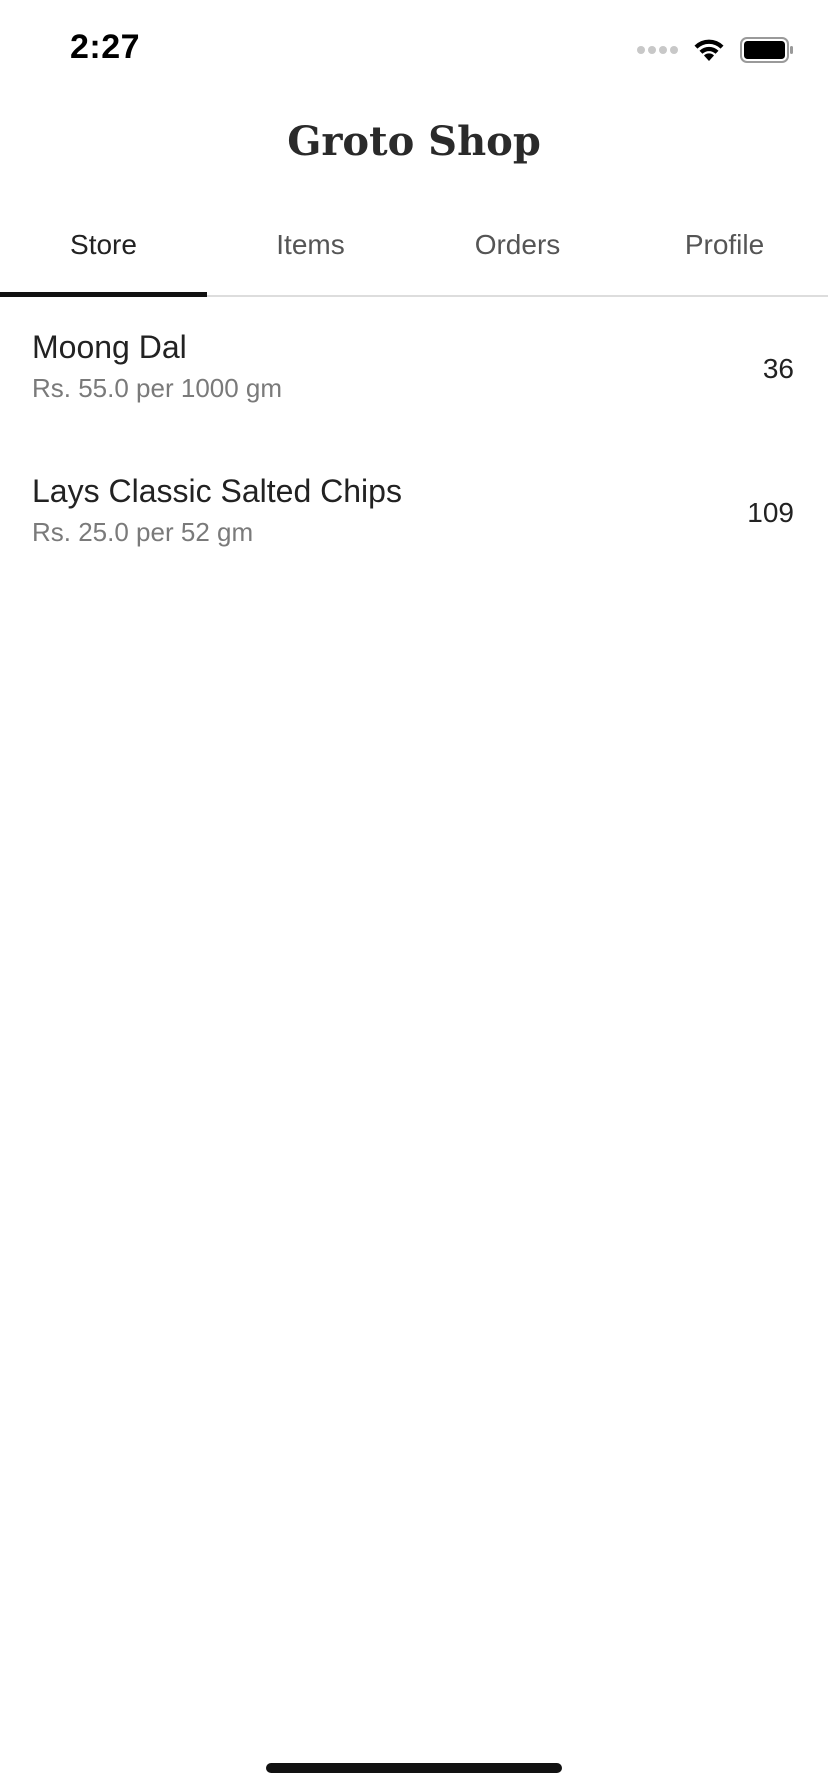 The height and width of the screenshot is (1792, 828). What do you see at coordinates (310, 250) in the screenshot?
I see `tab-items: Items` at bounding box center [310, 250].